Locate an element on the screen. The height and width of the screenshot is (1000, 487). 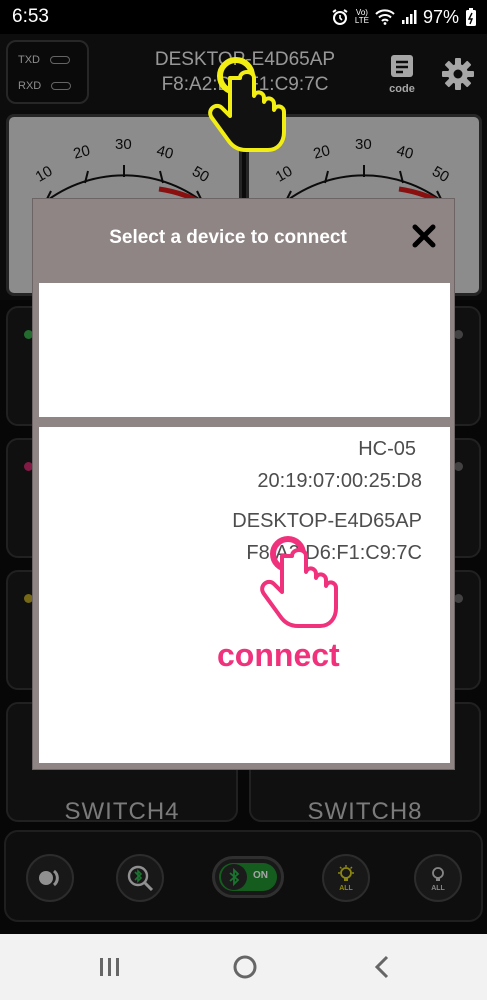
battery-percent: 97% is located at coordinates (440, 16).